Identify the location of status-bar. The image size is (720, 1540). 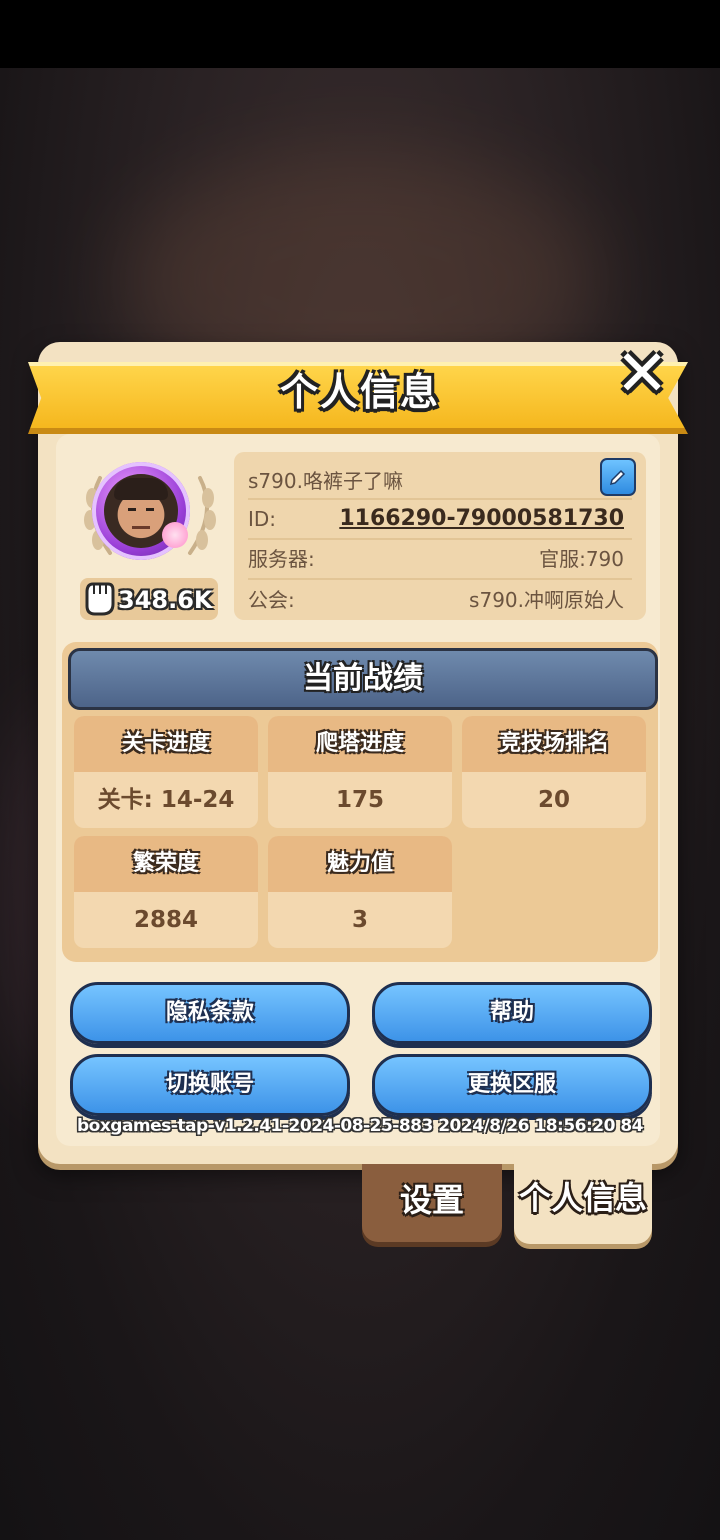
(360, 34).